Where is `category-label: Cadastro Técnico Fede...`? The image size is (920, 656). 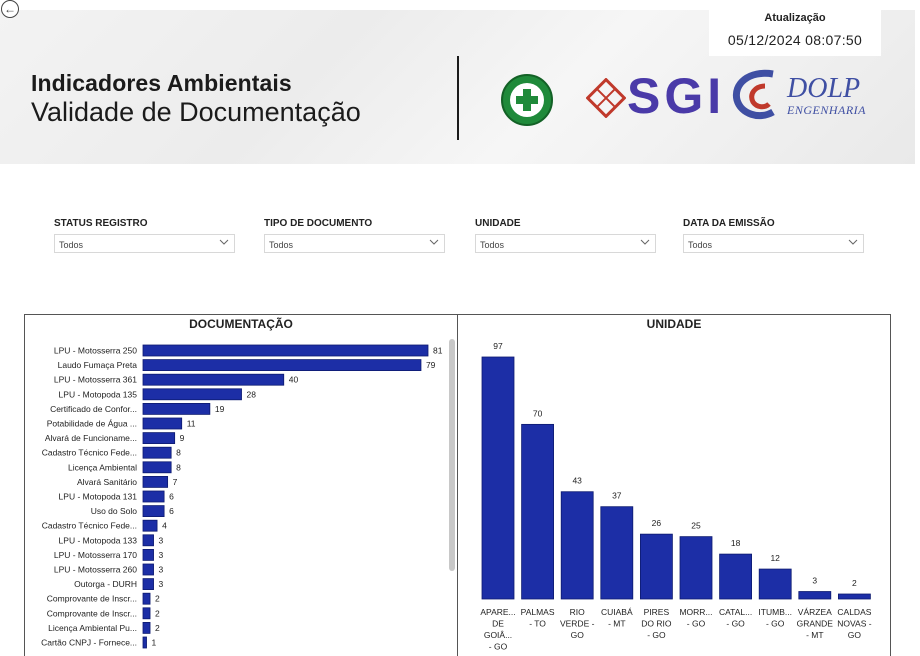 category-label: Cadastro Técnico Fede... is located at coordinates (89, 453).